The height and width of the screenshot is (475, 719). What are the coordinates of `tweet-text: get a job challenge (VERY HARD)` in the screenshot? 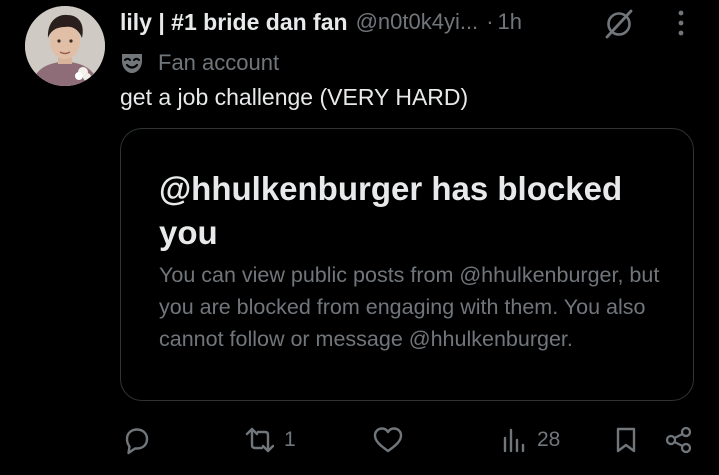 It's located at (294, 97).